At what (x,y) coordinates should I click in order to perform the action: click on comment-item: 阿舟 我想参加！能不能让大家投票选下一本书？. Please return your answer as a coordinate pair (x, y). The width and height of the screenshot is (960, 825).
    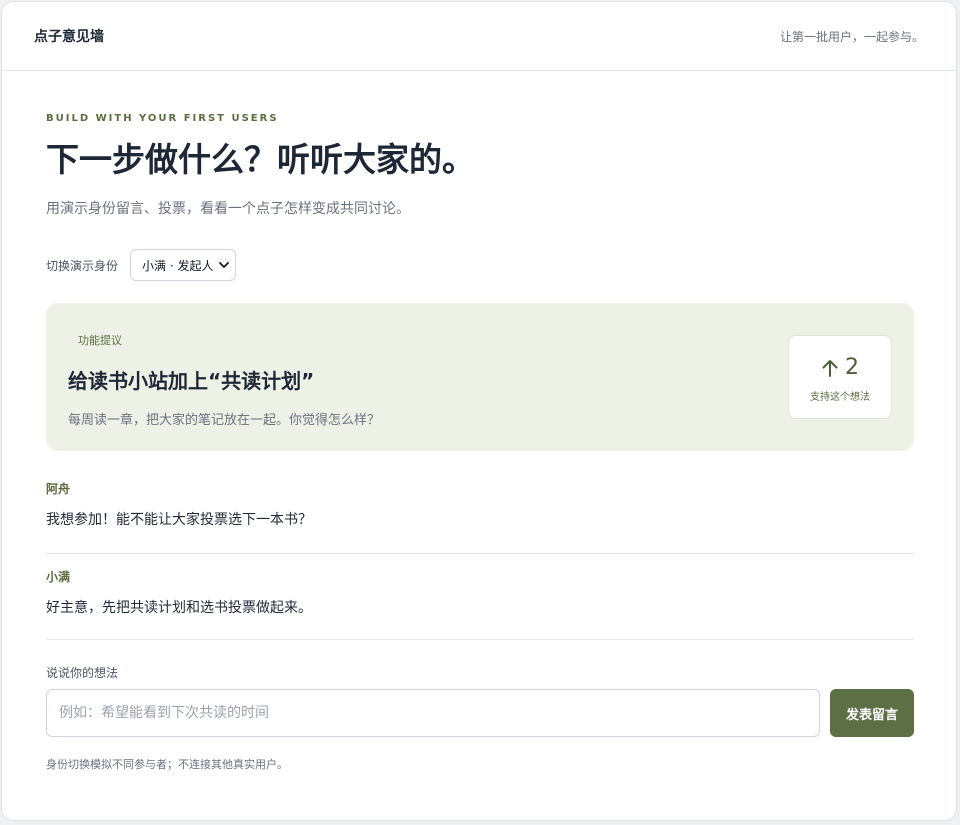
    Looking at the image, I should click on (480, 517).